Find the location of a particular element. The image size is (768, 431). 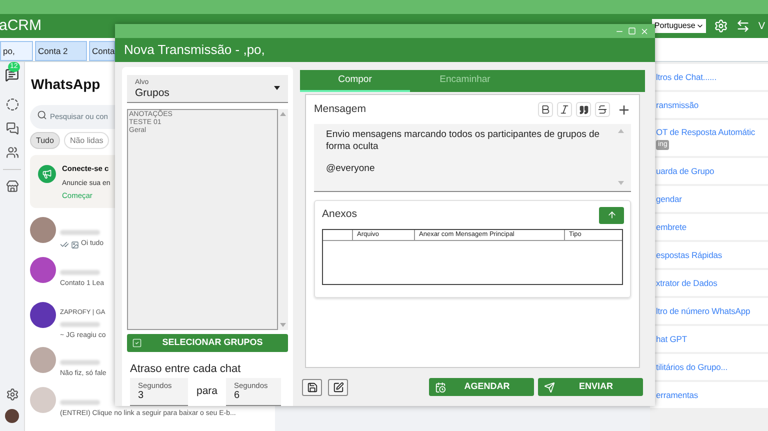

message-text: Envio mensagens marcando todos os participantes de grupos de forma oculta is located at coordinates (463, 140).